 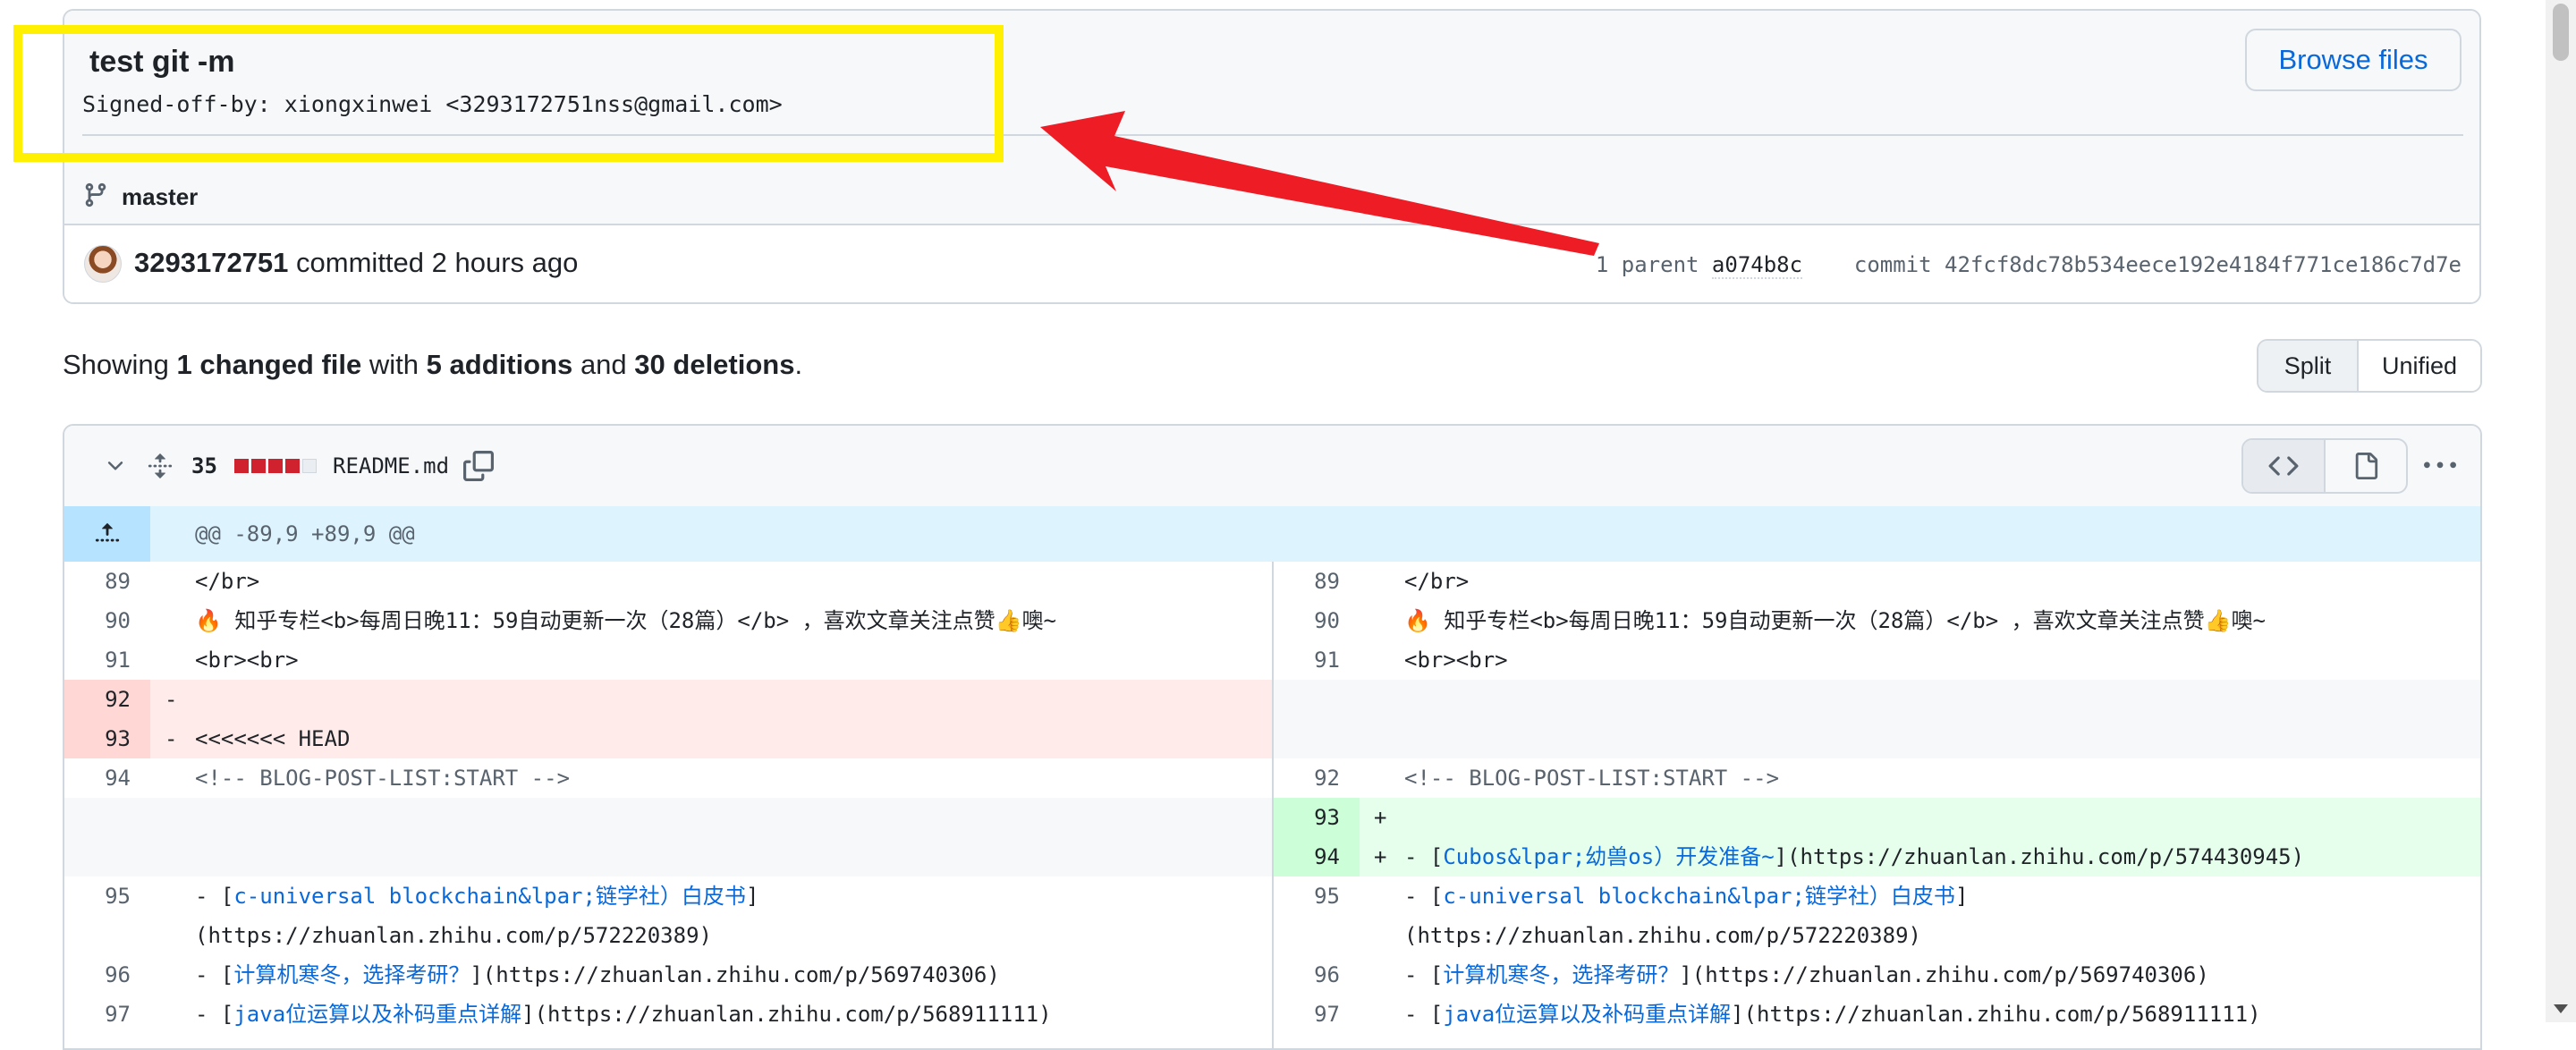 What do you see at coordinates (2561, 1008) in the screenshot?
I see `scroll-down-arrow-icon` at bounding box center [2561, 1008].